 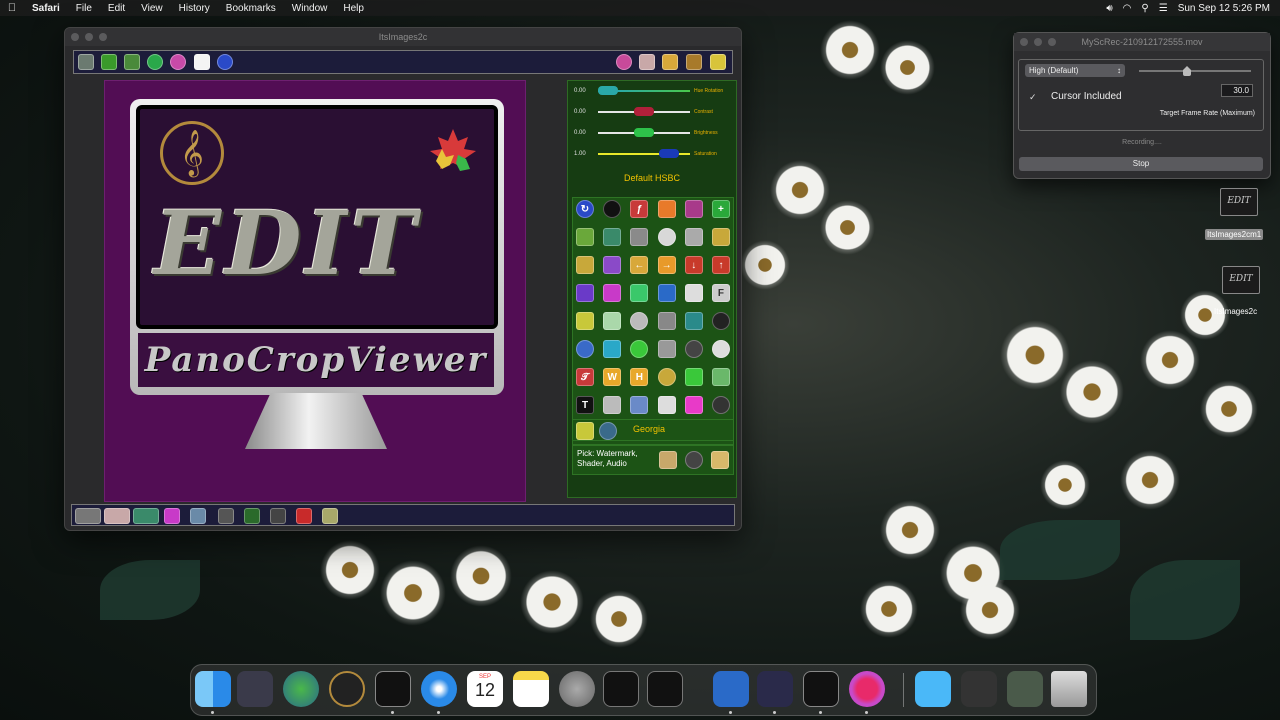 I want to click on brightness-knob, so click(x=644, y=132).